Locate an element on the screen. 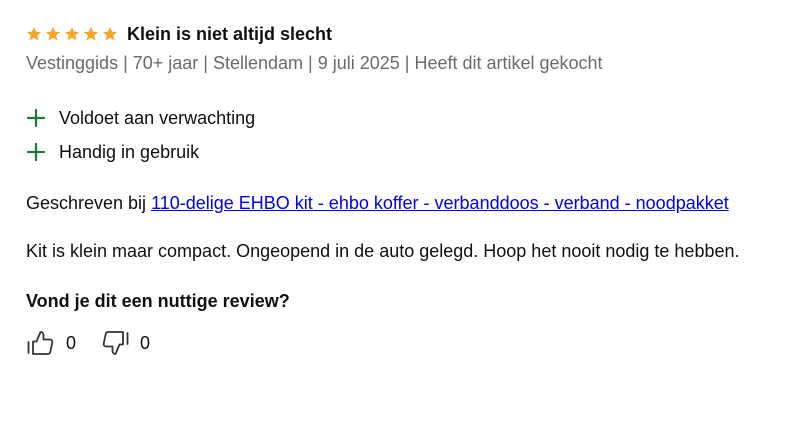  pro-item: Voldoet aan verwachting is located at coordinates (391, 118).